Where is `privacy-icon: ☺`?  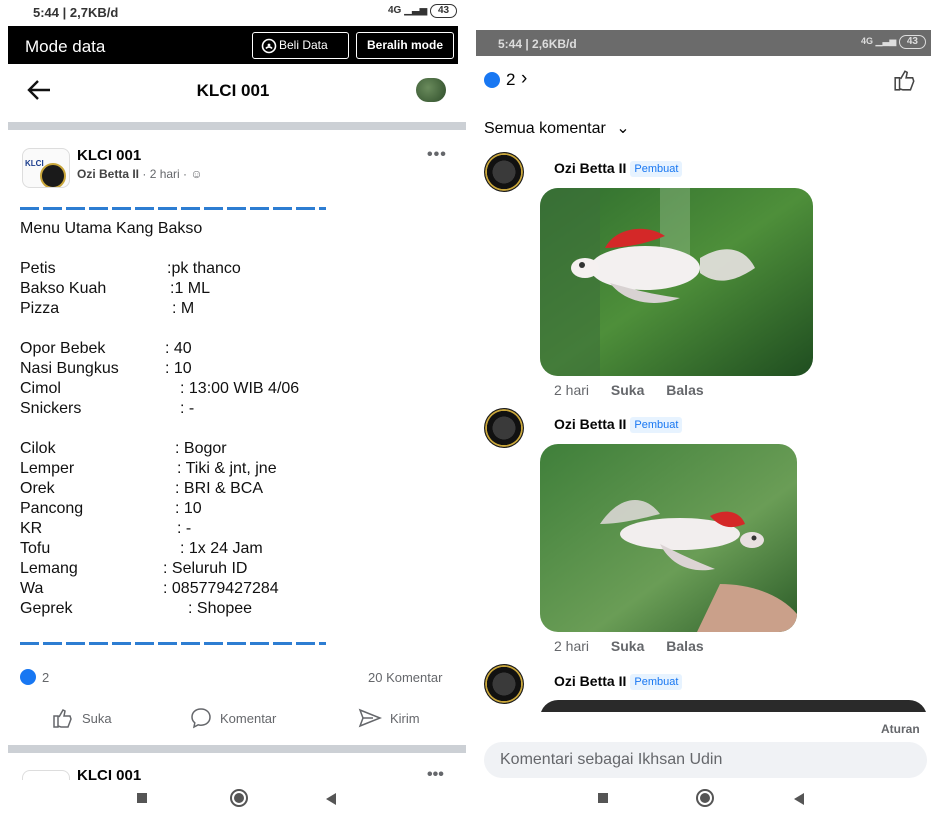
privacy-icon: ☺ is located at coordinates (196, 174).